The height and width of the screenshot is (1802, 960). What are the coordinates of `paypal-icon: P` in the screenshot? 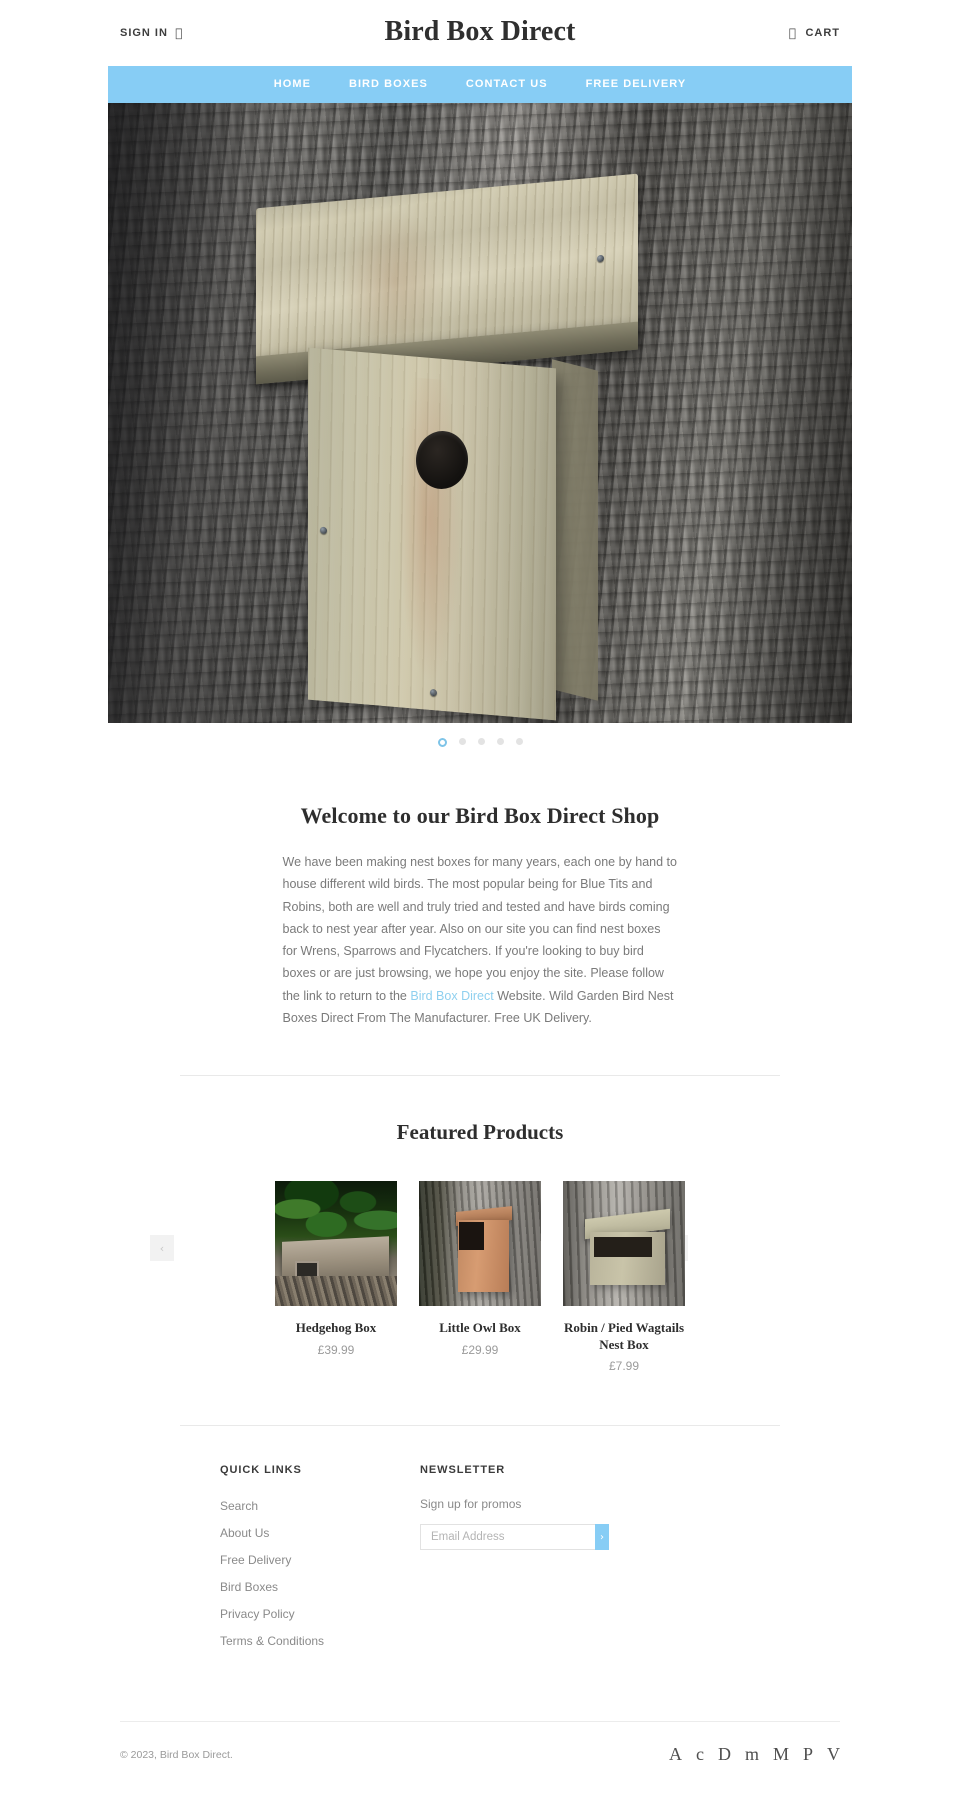 It's located at (807, 1754).